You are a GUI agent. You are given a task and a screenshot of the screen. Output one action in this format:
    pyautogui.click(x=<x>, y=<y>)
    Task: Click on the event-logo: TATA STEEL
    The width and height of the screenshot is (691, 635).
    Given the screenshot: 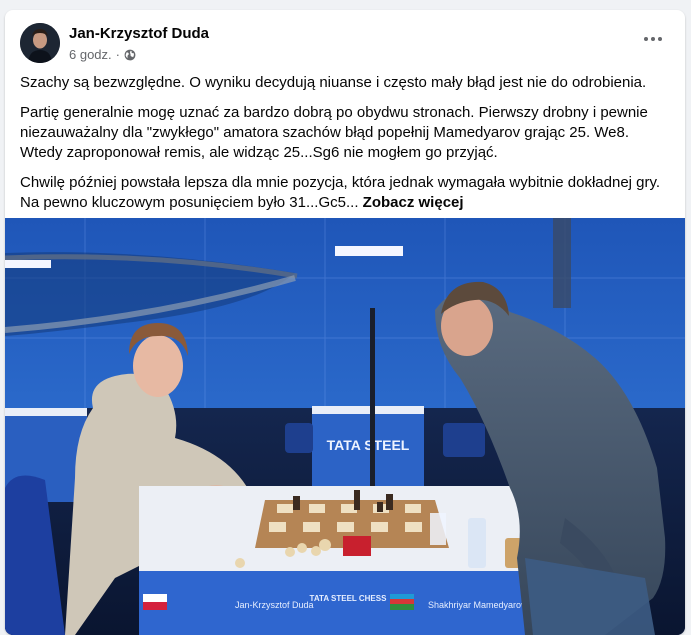 What is the action you would take?
    pyautogui.click(x=368, y=445)
    